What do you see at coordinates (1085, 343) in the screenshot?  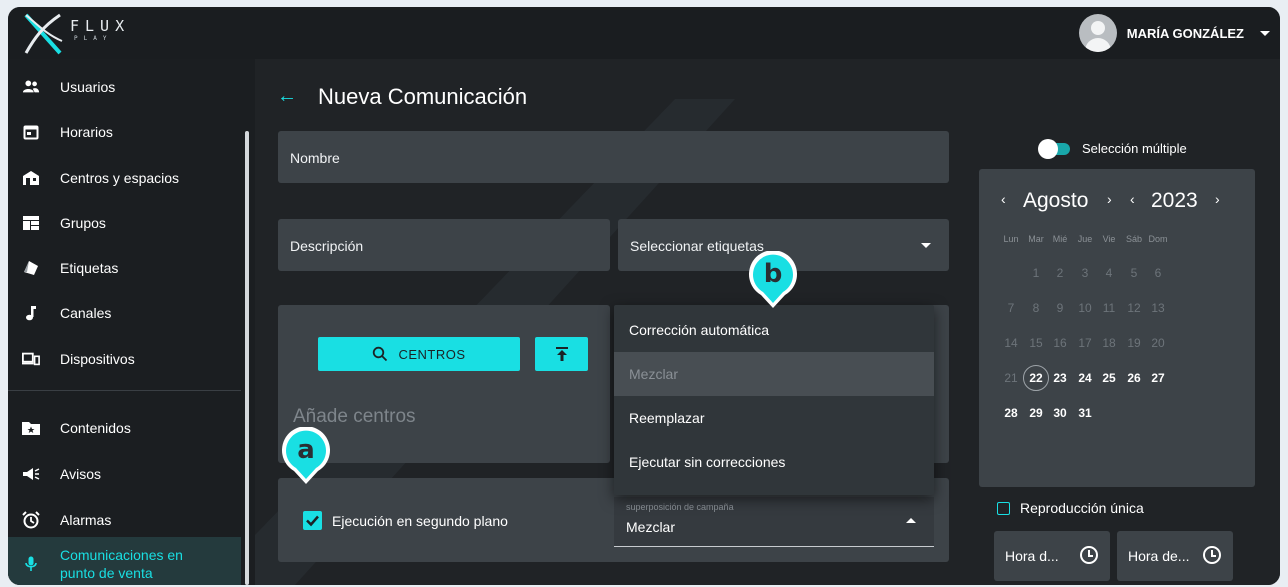 I see `calendar-day: 17` at bounding box center [1085, 343].